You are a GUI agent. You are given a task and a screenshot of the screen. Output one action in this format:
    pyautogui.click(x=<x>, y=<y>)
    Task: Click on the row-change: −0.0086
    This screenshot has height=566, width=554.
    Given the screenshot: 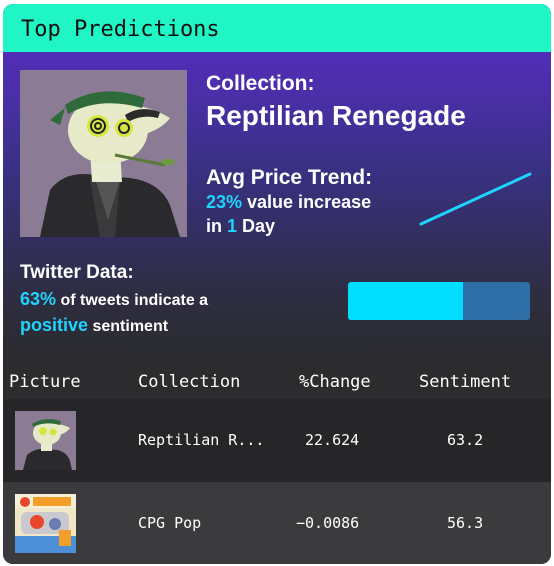 What is the action you would take?
    pyautogui.click(x=328, y=523)
    